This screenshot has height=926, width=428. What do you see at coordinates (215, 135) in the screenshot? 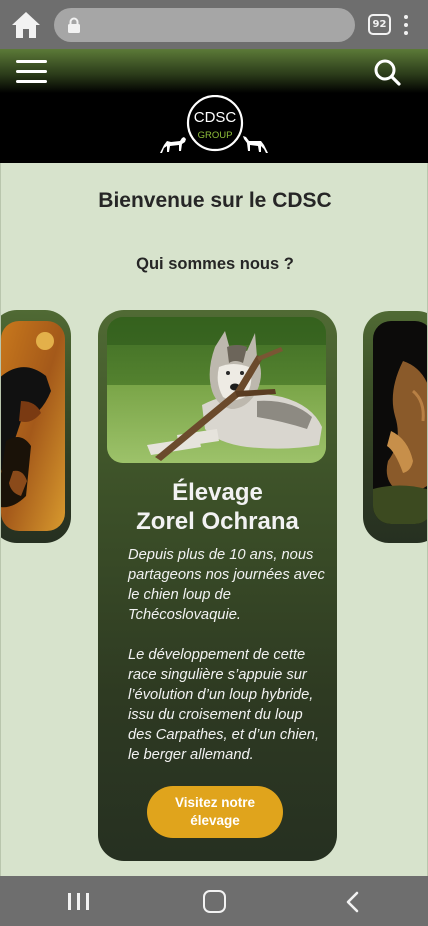
I see `svg-text: GROUP` at bounding box center [215, 135].